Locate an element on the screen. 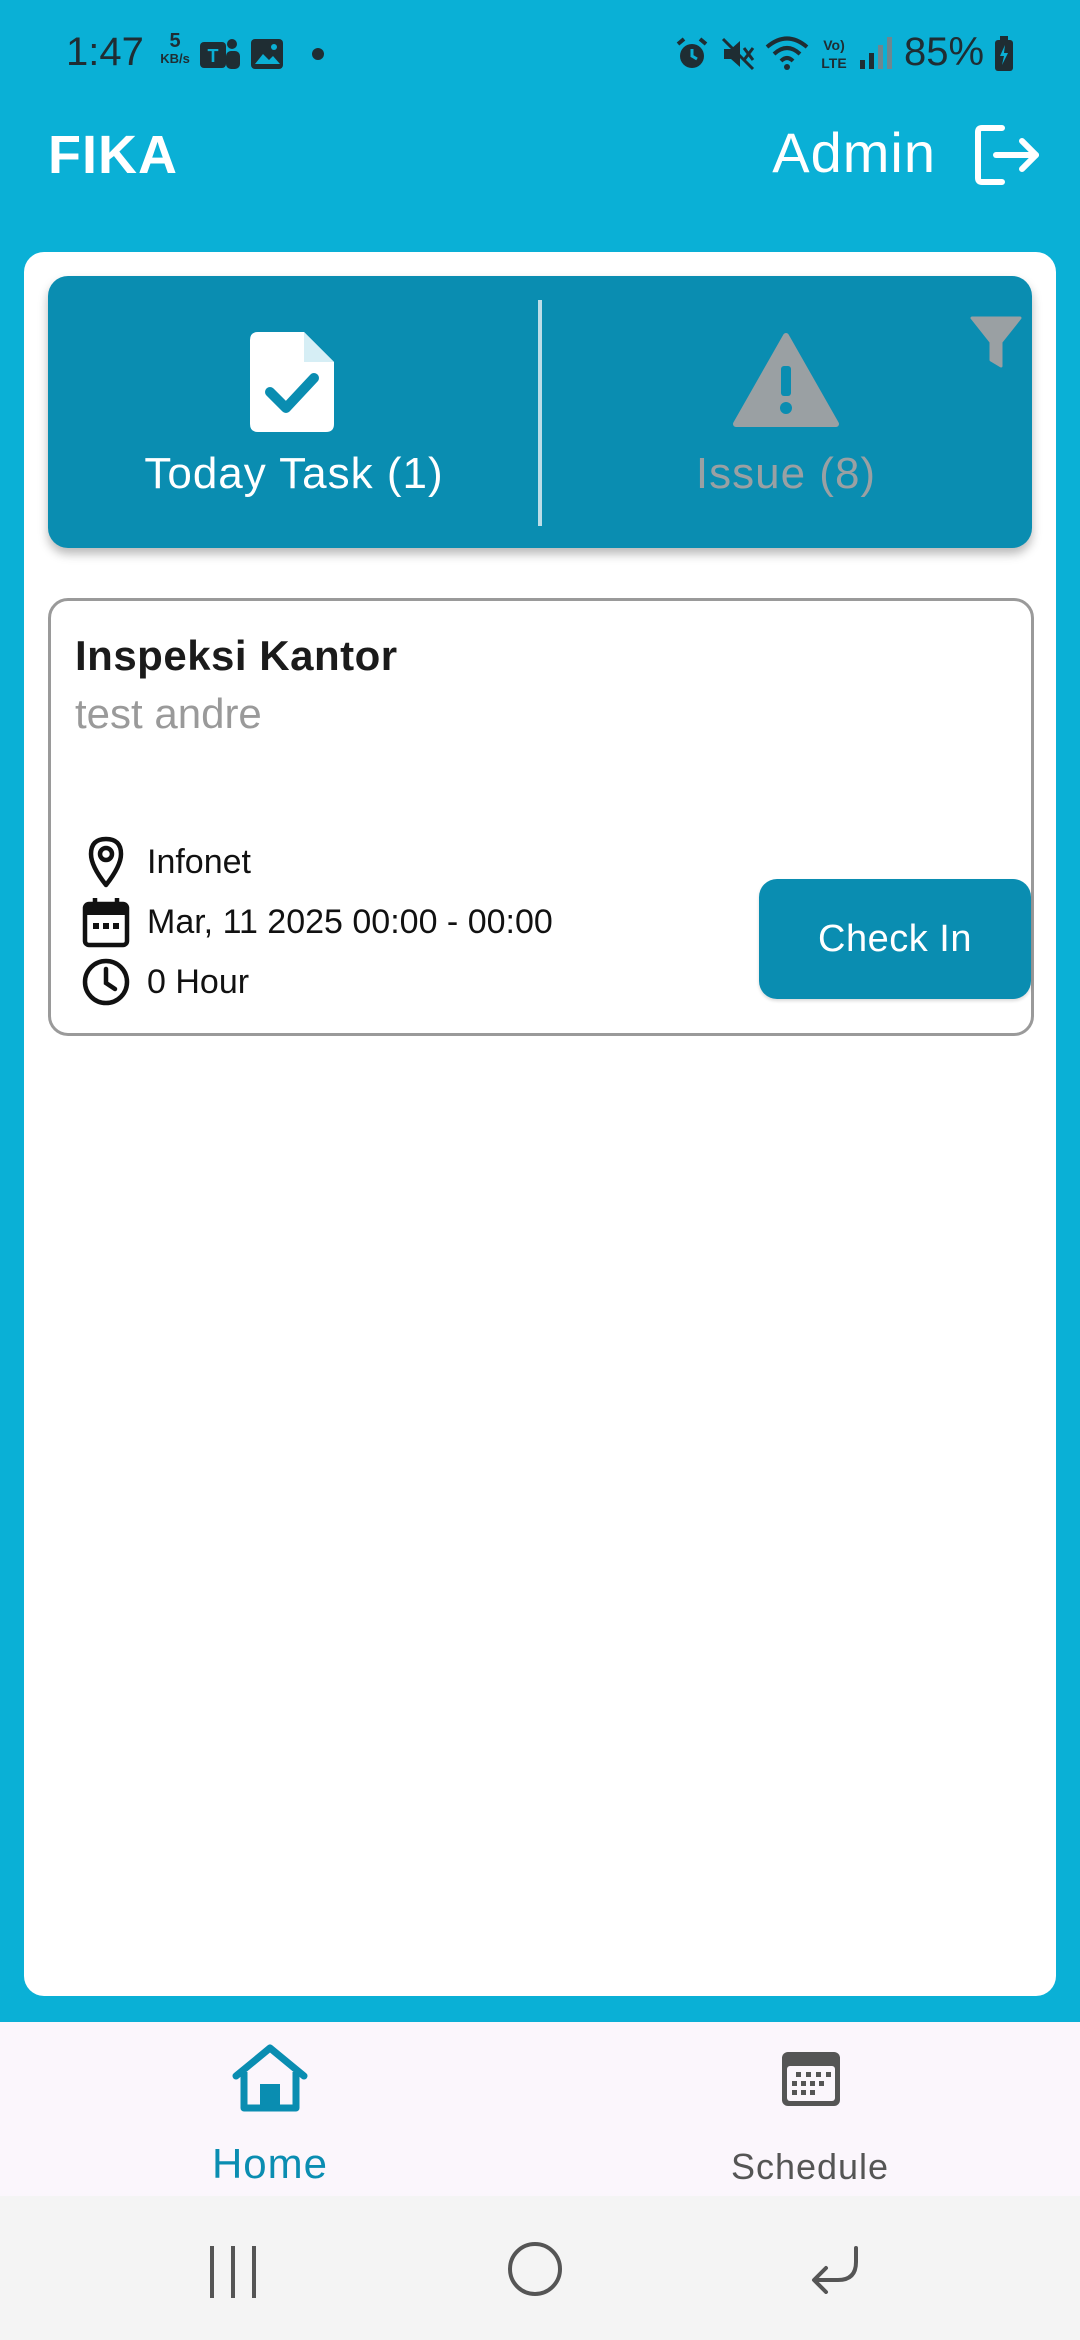 Image resolution: width=1080 pixels, height=2340 pixels. battery-icon is located at coordinates (1004, 53).